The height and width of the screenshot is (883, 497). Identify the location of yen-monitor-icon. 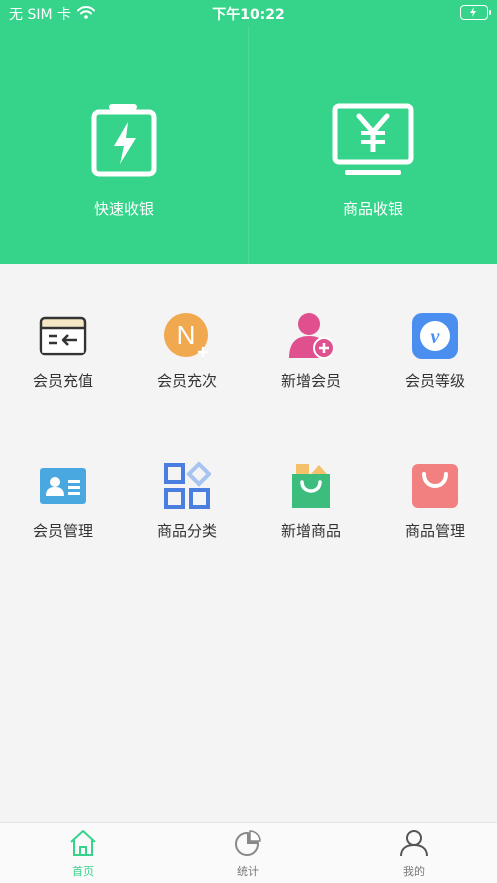
(373, 142).